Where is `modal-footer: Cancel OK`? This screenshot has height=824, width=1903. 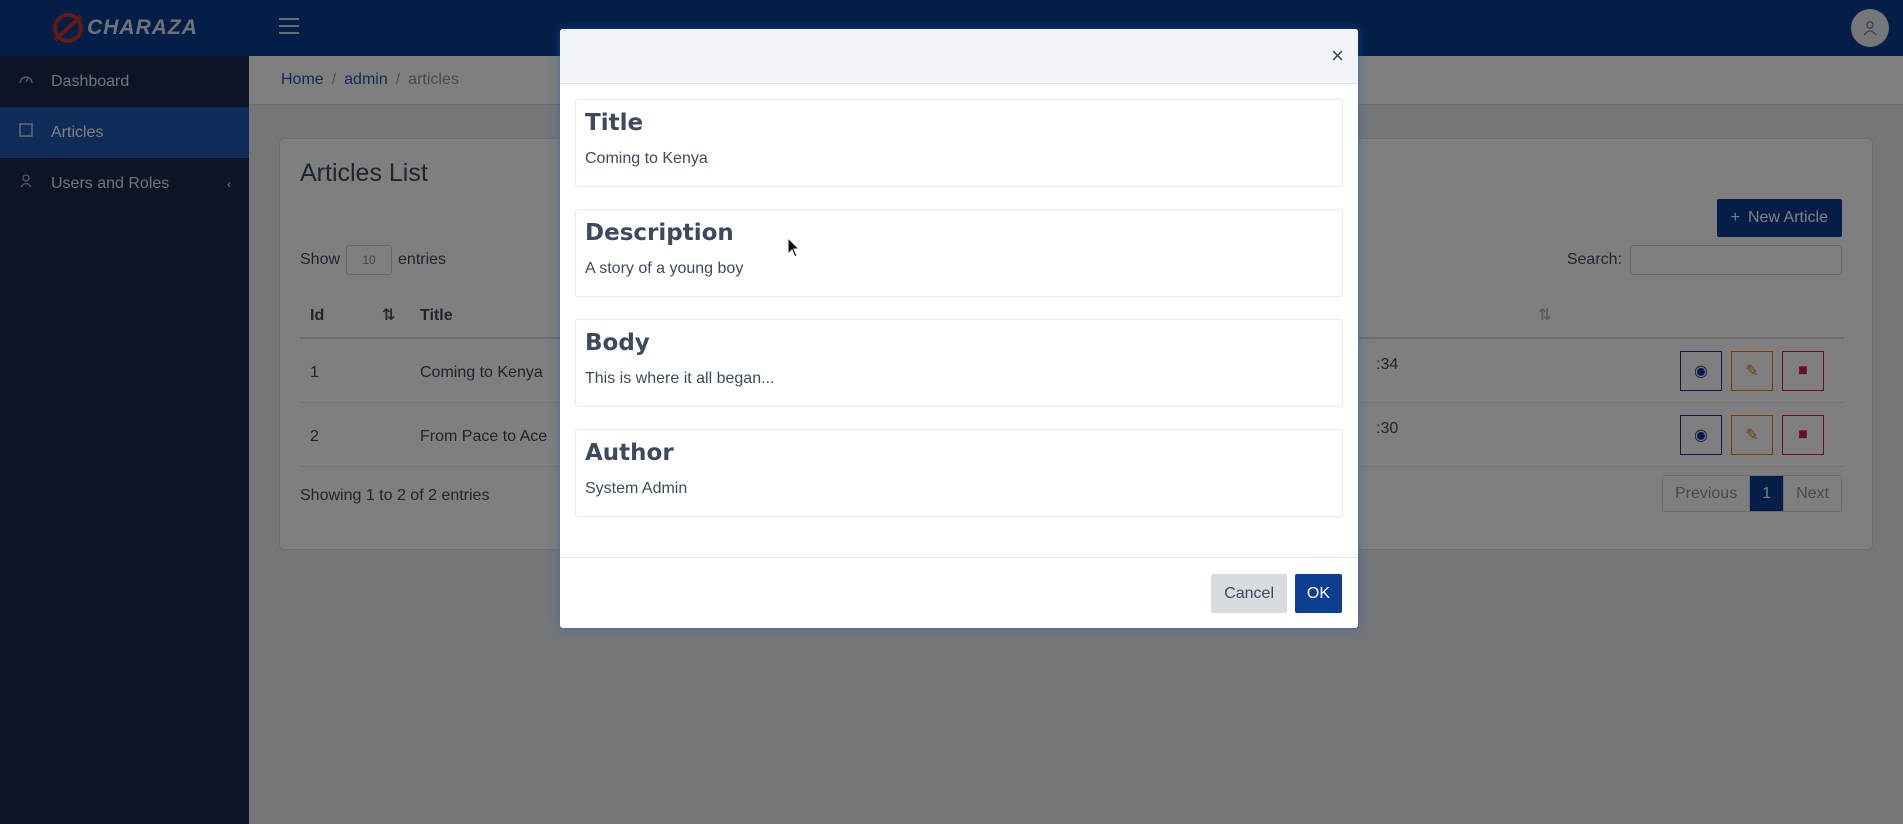
modal-footer: Cancel OK is located at coordinates (959, 592).